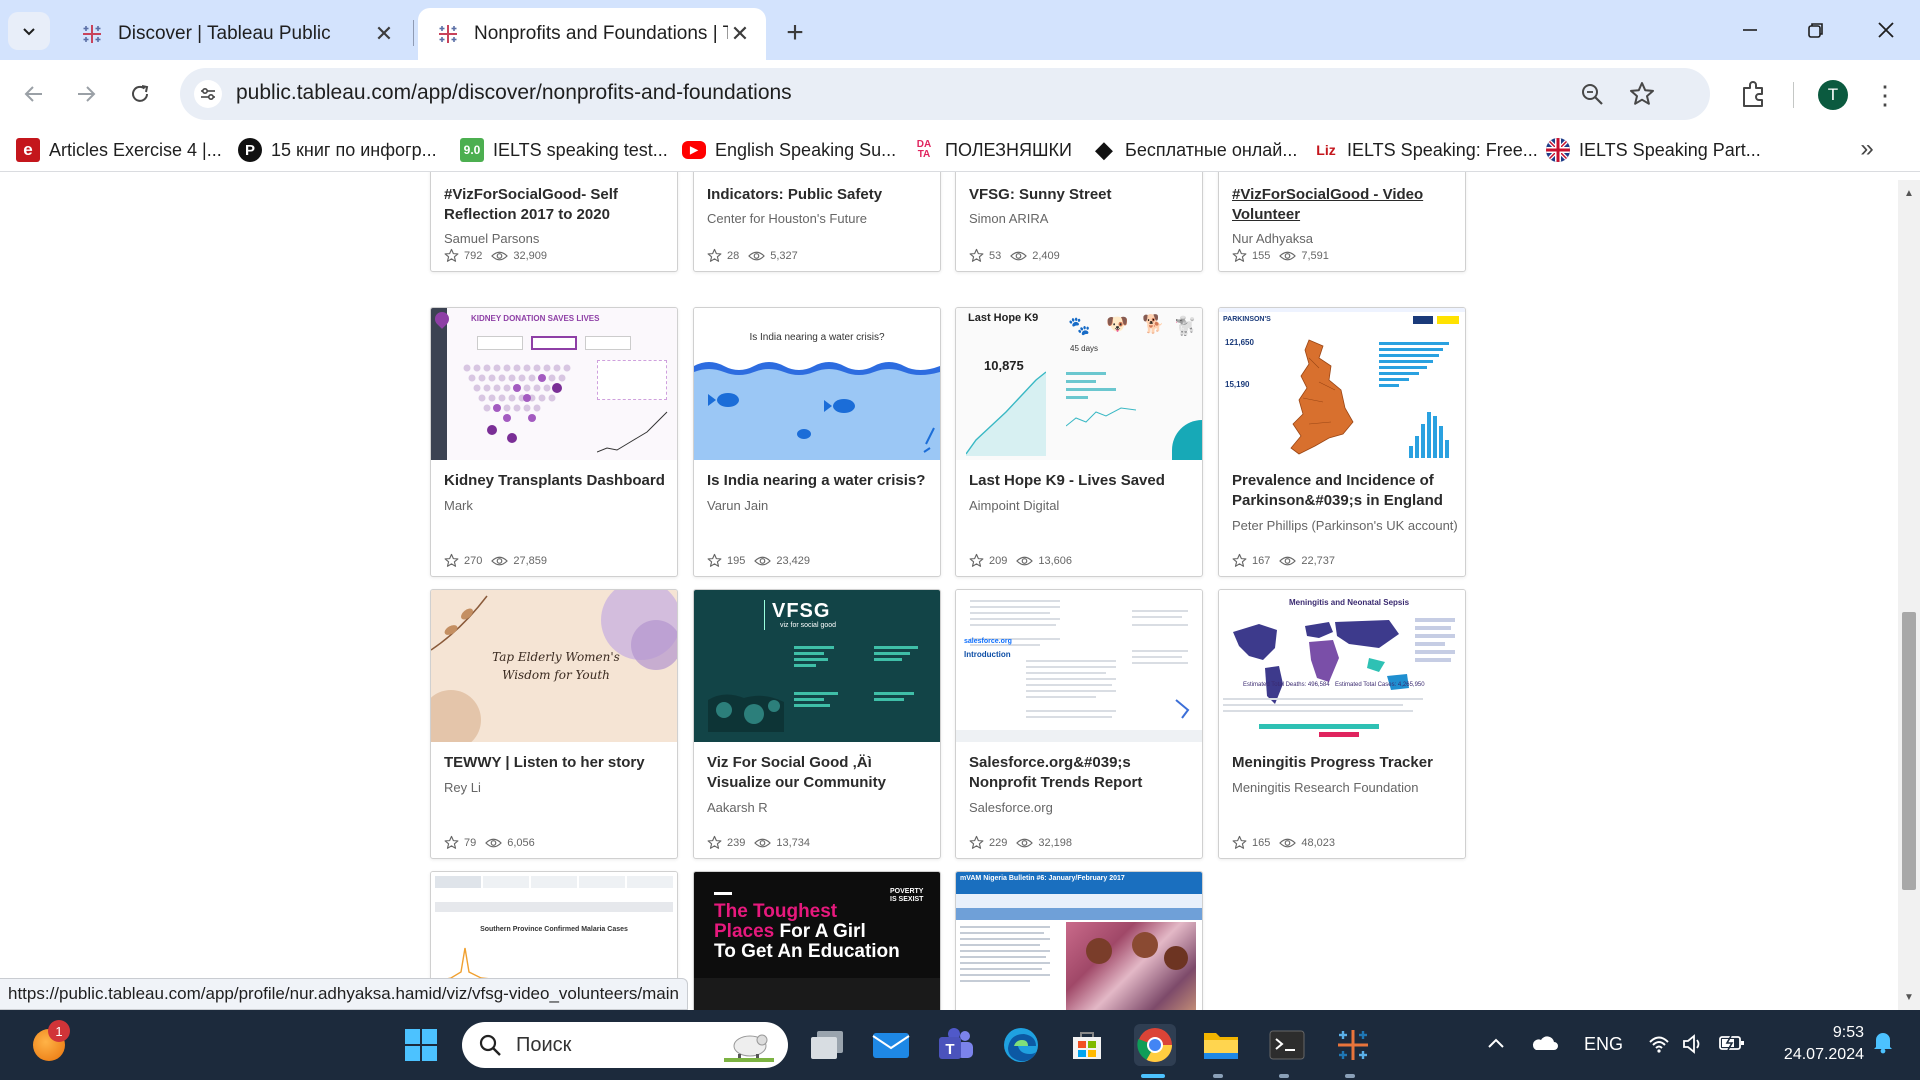  What do you see at coordinates (1909, 998) in the screenshot?
I see `scroll-down-arrow-icon: ▼` at bounding box center [1909, 998].